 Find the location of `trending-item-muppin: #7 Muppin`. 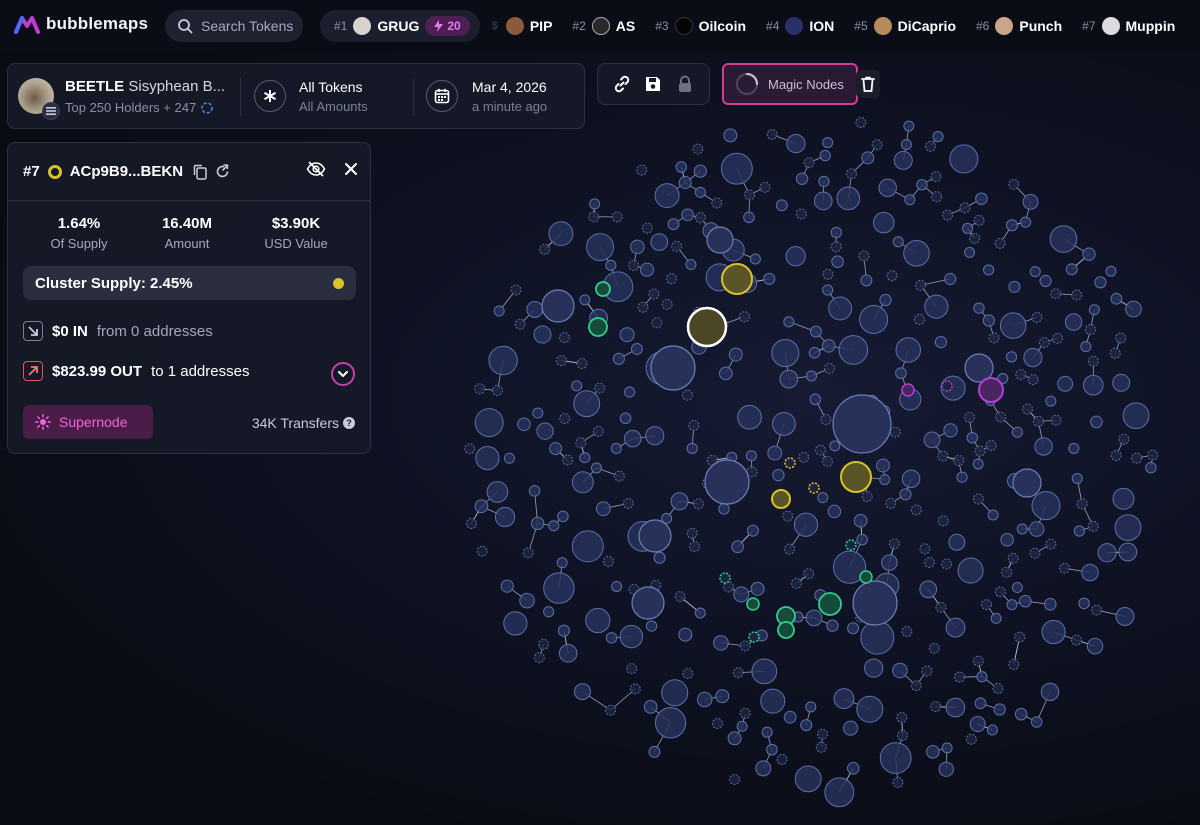

trending-item-muppin: #7 Muppin is located at coordinates (1128, 26).